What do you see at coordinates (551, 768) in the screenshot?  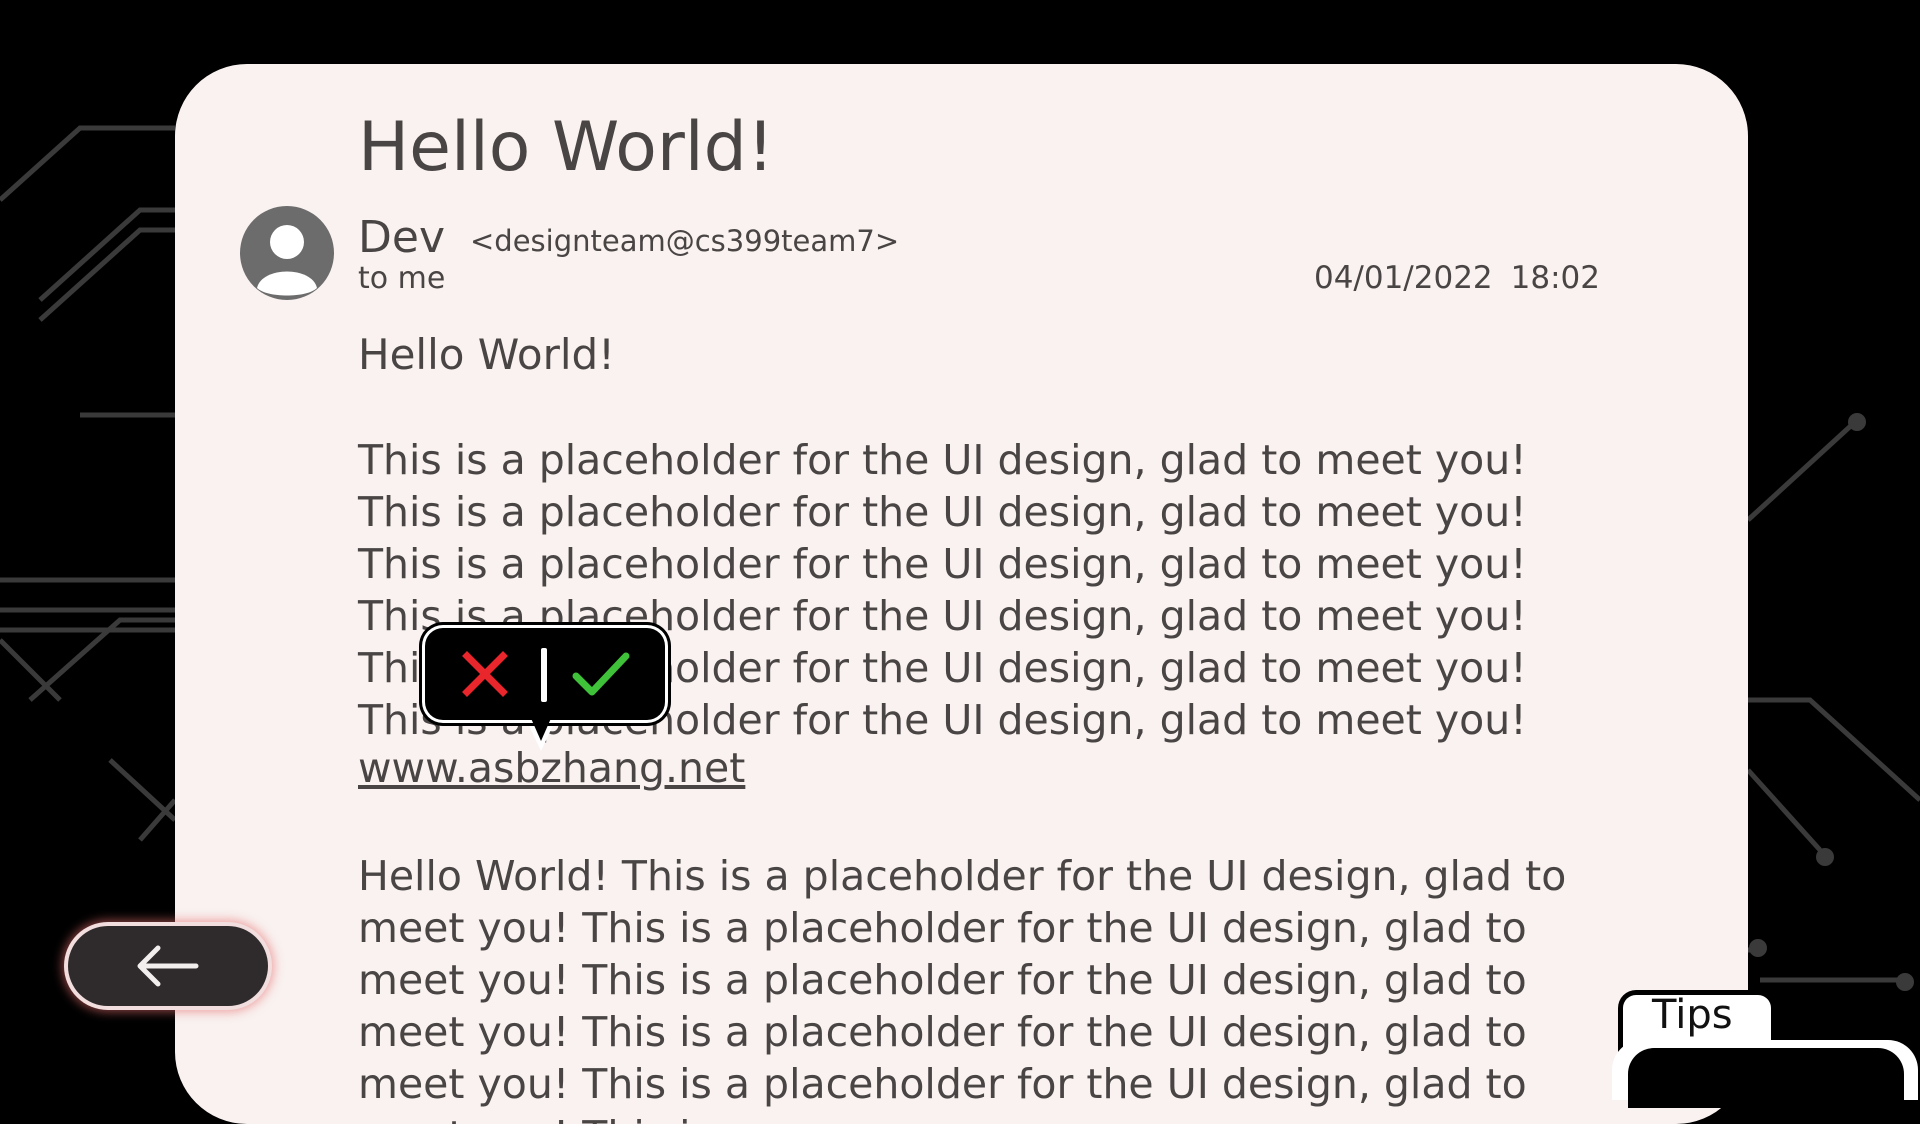 I see `email-link: www.asbzhang.net` at bounding box center [551, 768].